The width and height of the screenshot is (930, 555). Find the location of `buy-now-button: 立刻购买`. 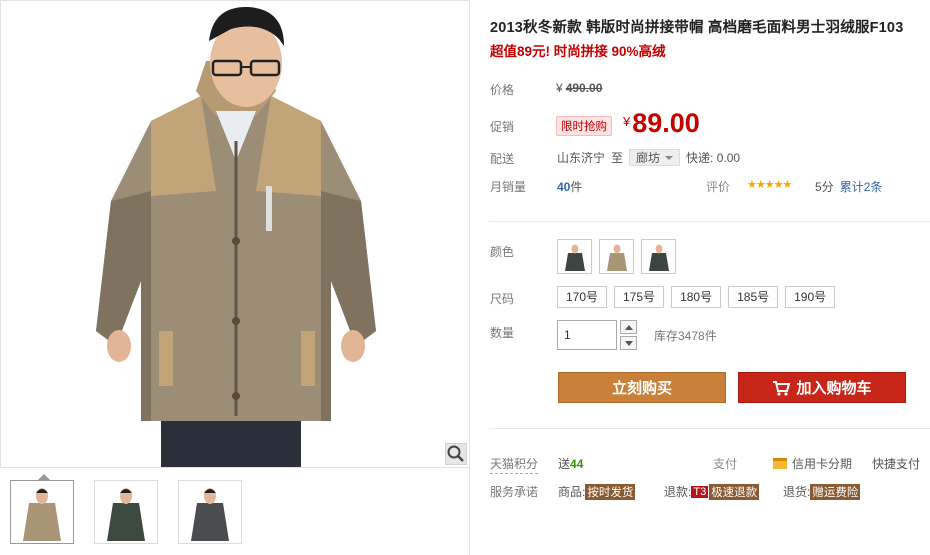

buy-now-button: 立刻购买 is located at coordinates (642, 387).